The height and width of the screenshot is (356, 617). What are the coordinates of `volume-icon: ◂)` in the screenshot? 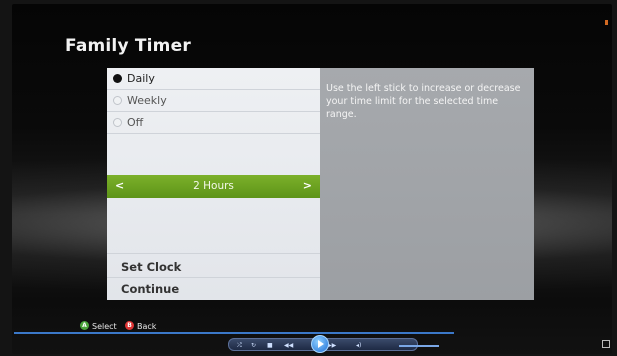 It's located at (358, 345).